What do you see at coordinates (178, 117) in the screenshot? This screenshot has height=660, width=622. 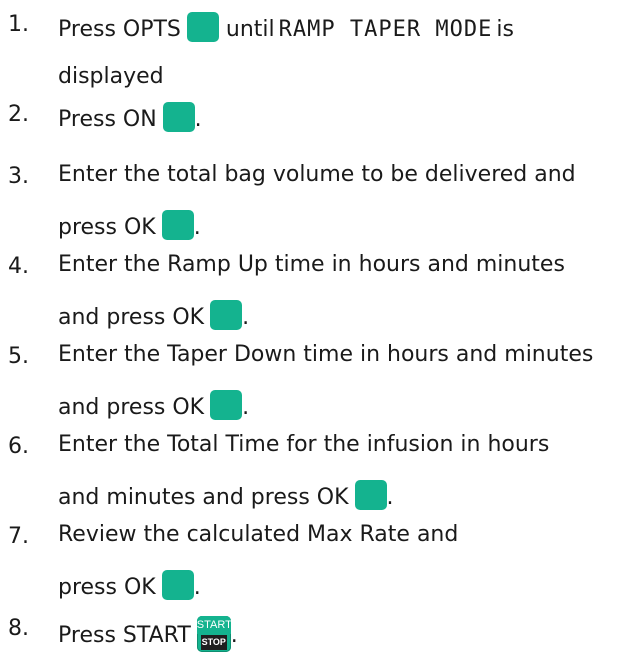 I see `on-key-icon` at bounding box center [178, 117].